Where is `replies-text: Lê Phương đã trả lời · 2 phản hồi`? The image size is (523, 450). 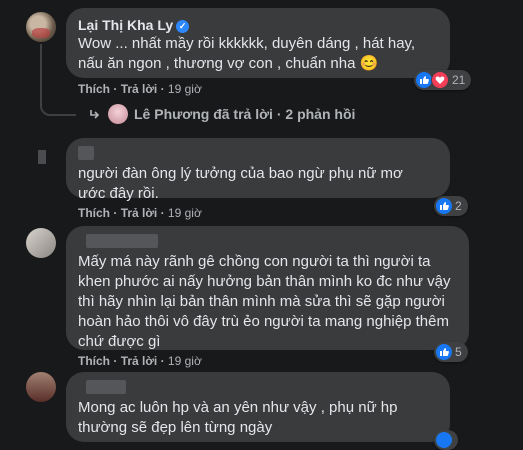 replies-text: Lê Phương đã trả lời · 2 phản hồi is located at coordinates (245, 114).